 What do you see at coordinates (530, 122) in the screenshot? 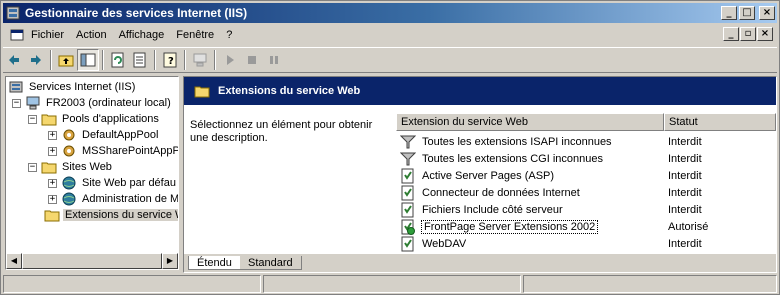
I see `column-header-extension: Extension du service Web` at bounding box center [530, 122].